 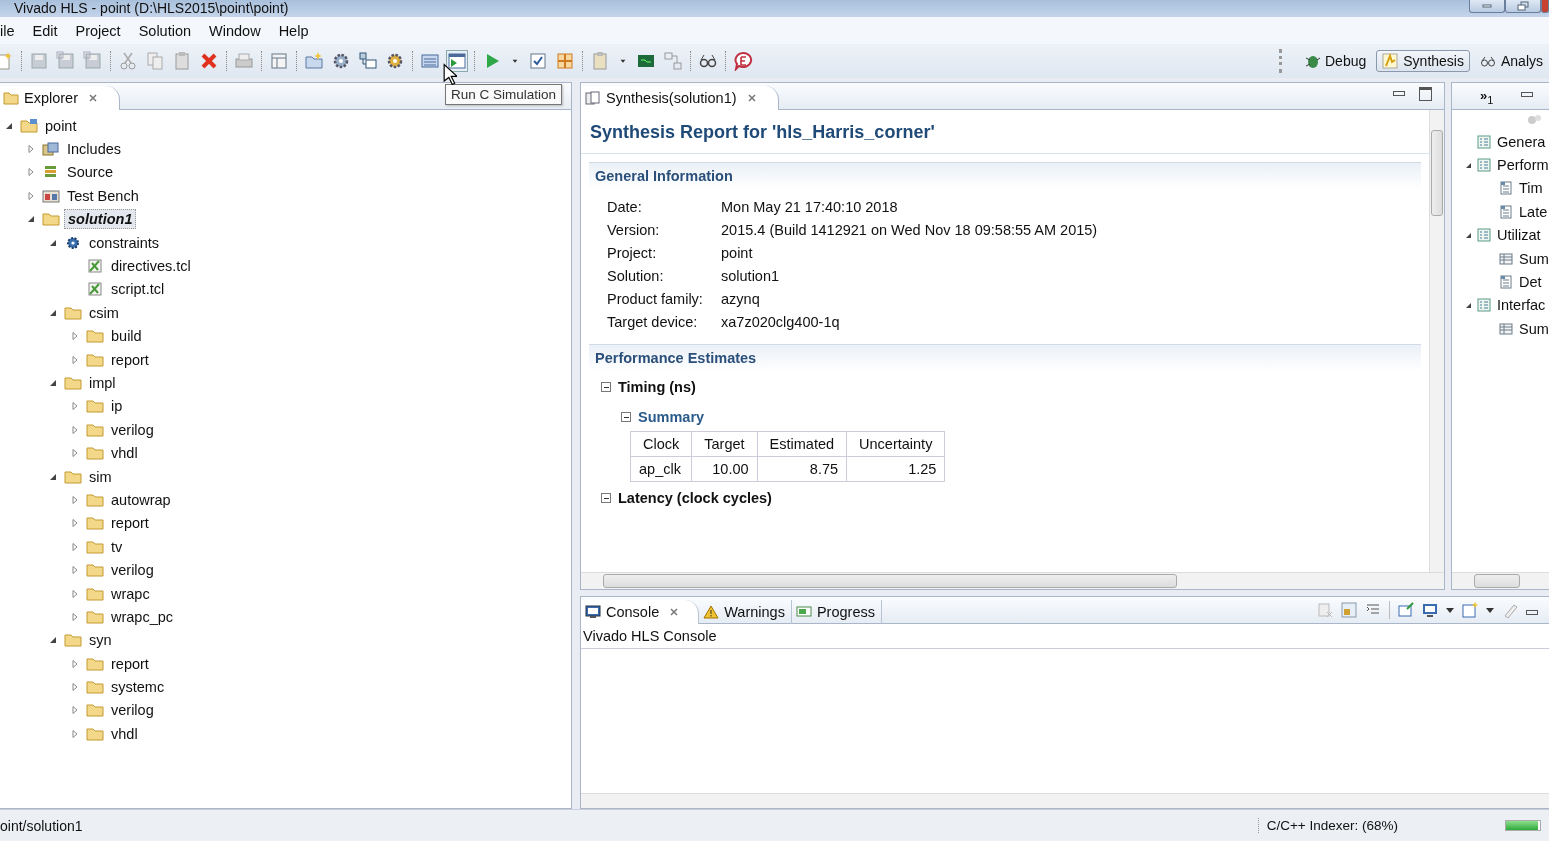 I want to click on tree-item: point, so click(x=61, y=125).